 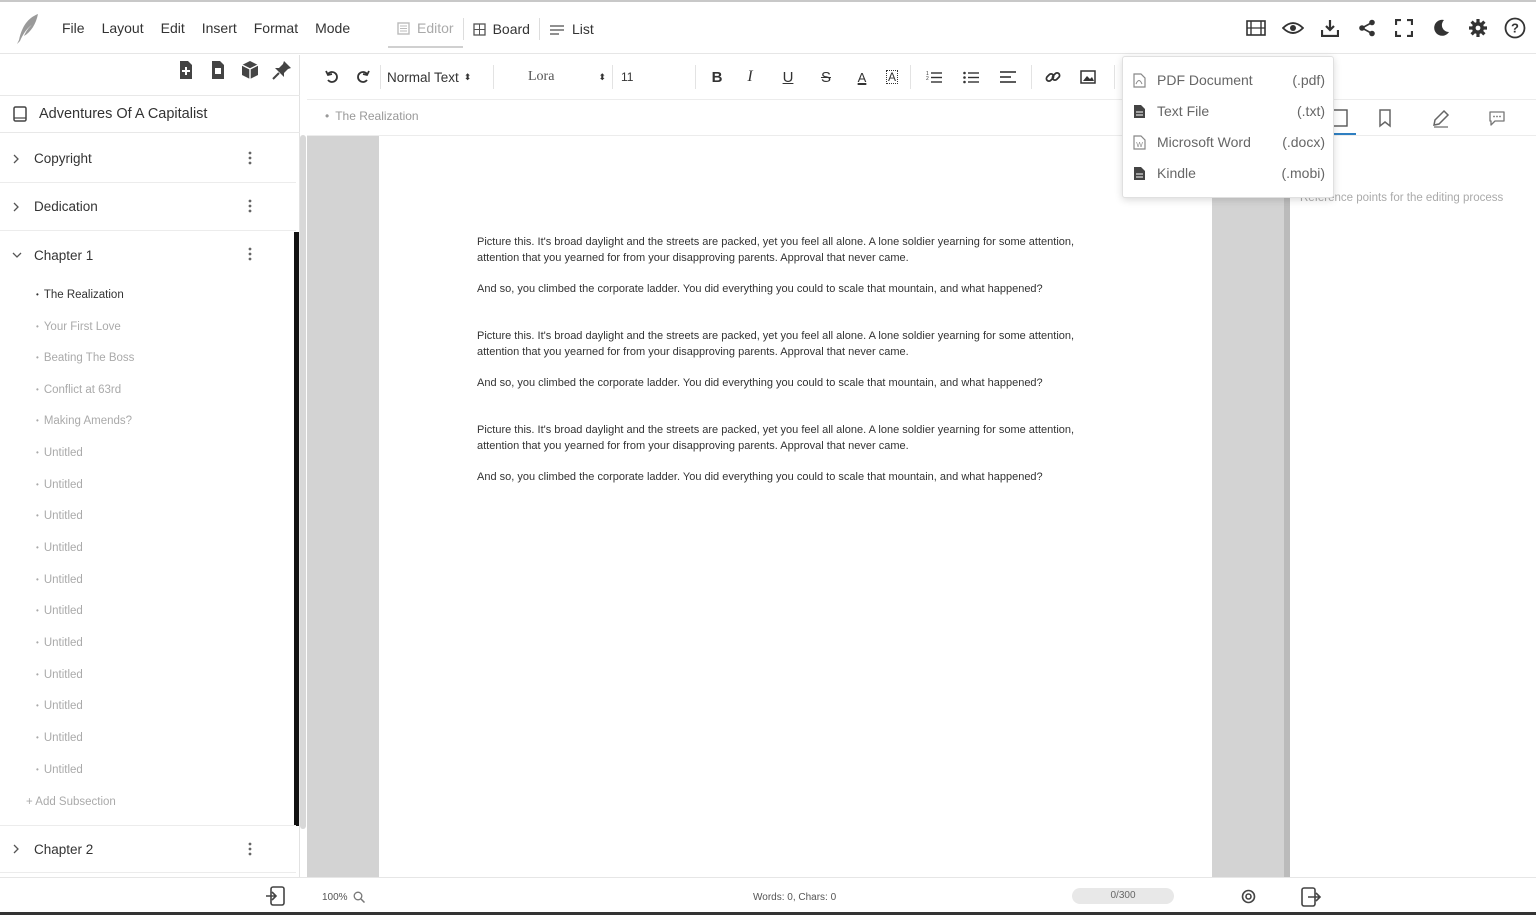 I want to click on redo-button, so click(x=362, y=77).